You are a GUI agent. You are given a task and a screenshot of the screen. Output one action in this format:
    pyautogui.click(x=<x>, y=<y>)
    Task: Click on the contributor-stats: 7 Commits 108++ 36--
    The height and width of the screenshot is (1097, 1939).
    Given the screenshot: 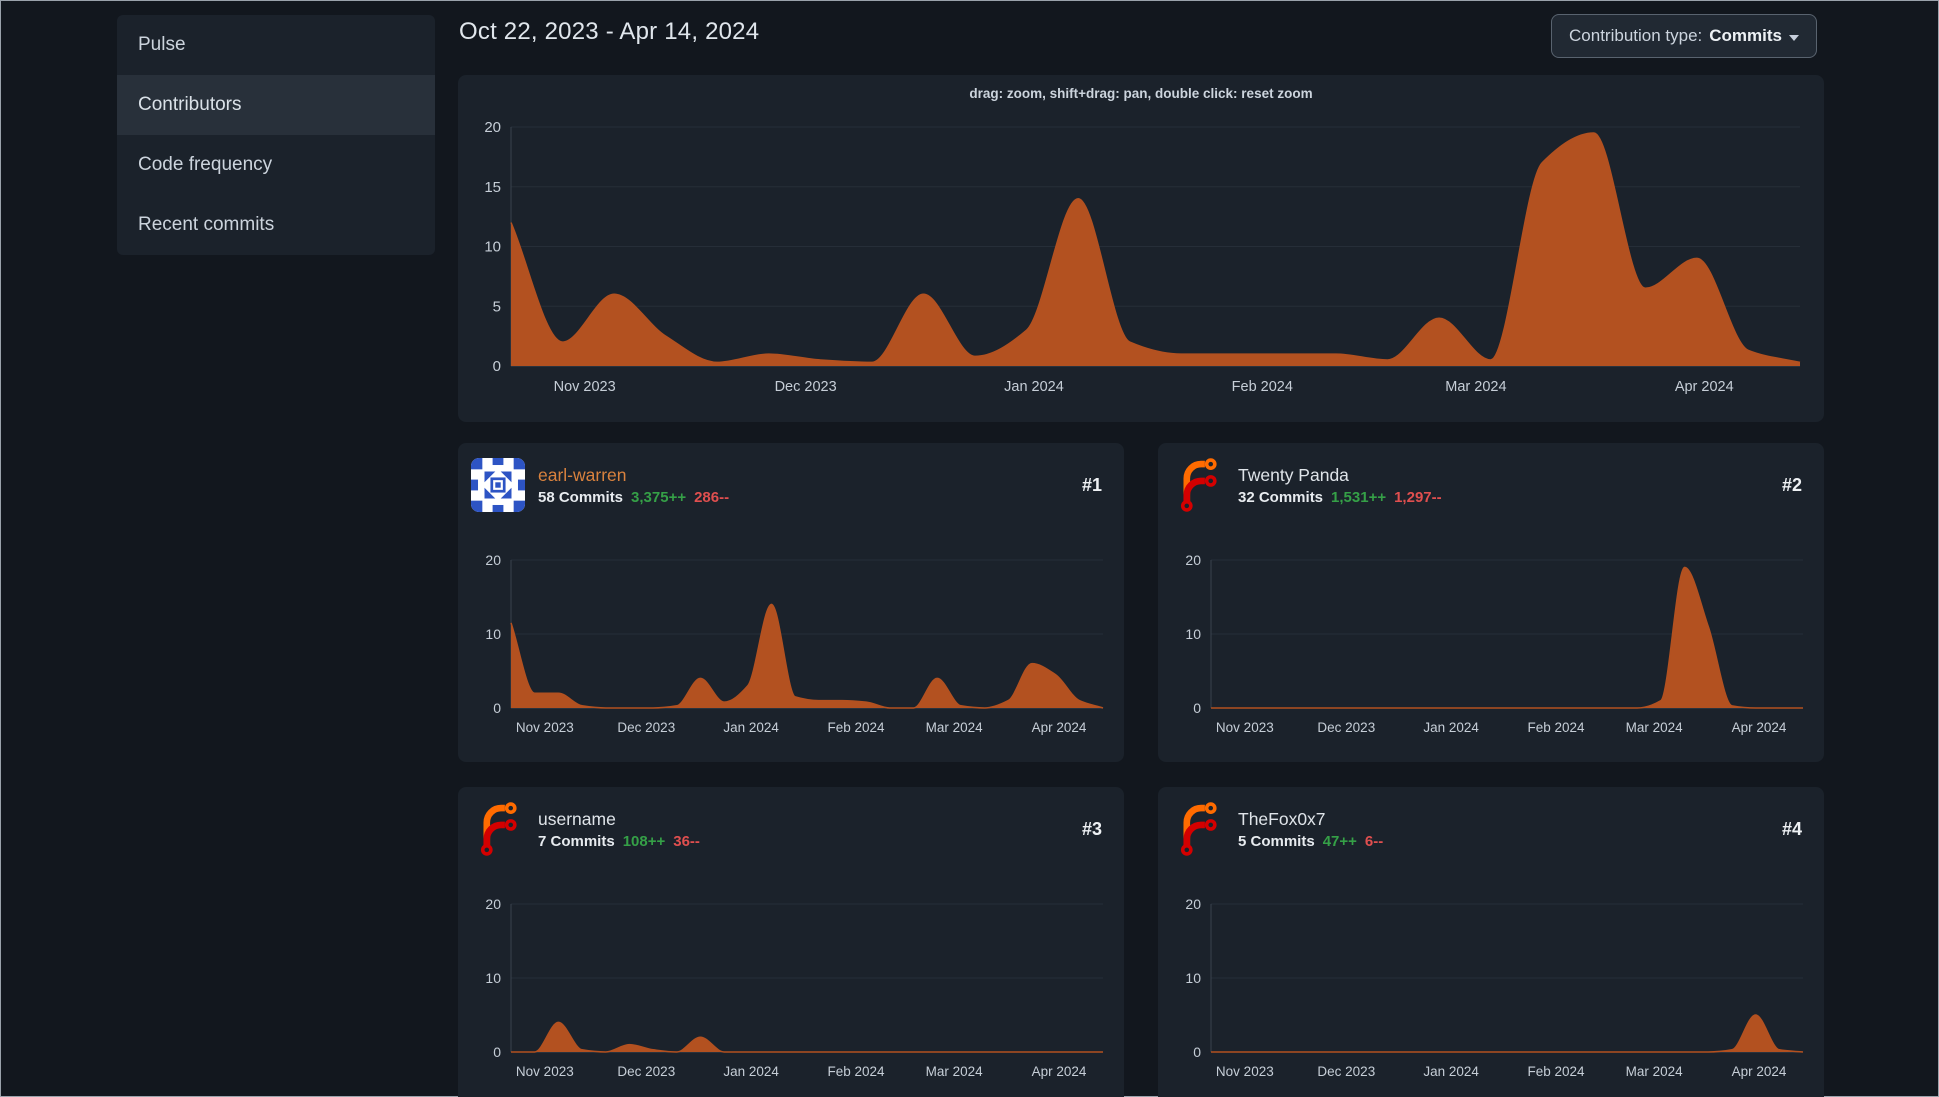 What is the action you would take?
    pyautogui.click(x=803, y=841)
    